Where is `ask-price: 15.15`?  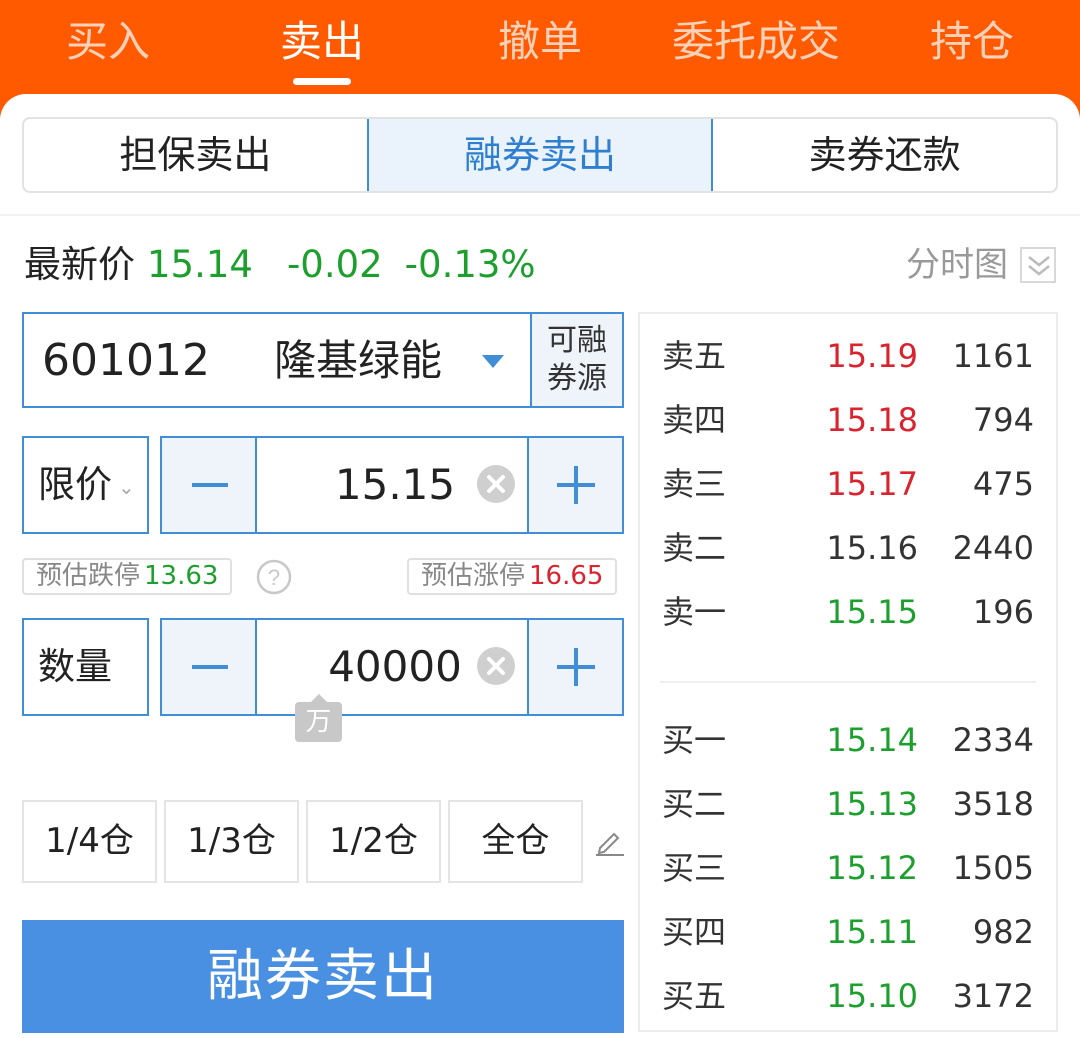
ask-price: 15.15 is located at coordinates (872, 612).